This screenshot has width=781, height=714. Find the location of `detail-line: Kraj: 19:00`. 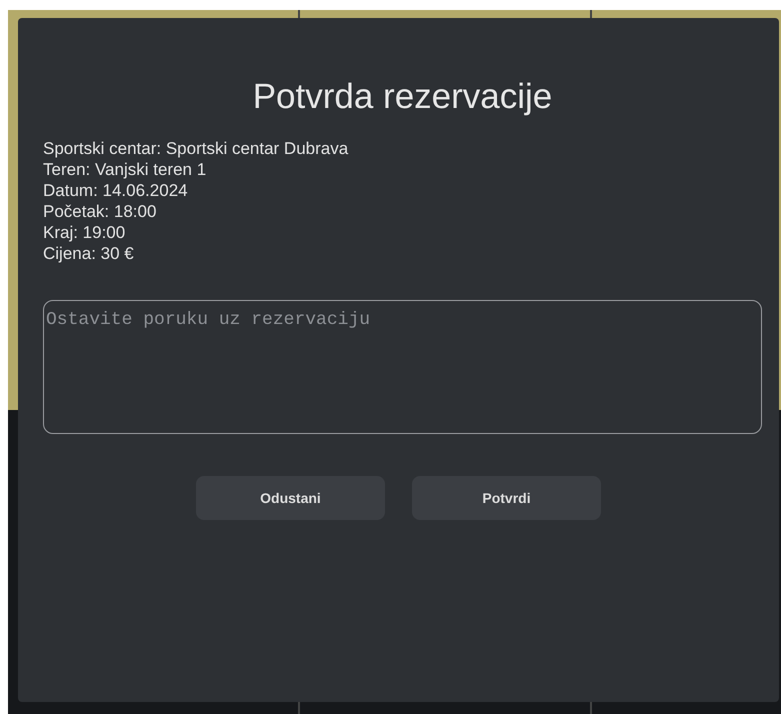

detail-line: Kraj: 19:00 is located at coordinates (84, 232).